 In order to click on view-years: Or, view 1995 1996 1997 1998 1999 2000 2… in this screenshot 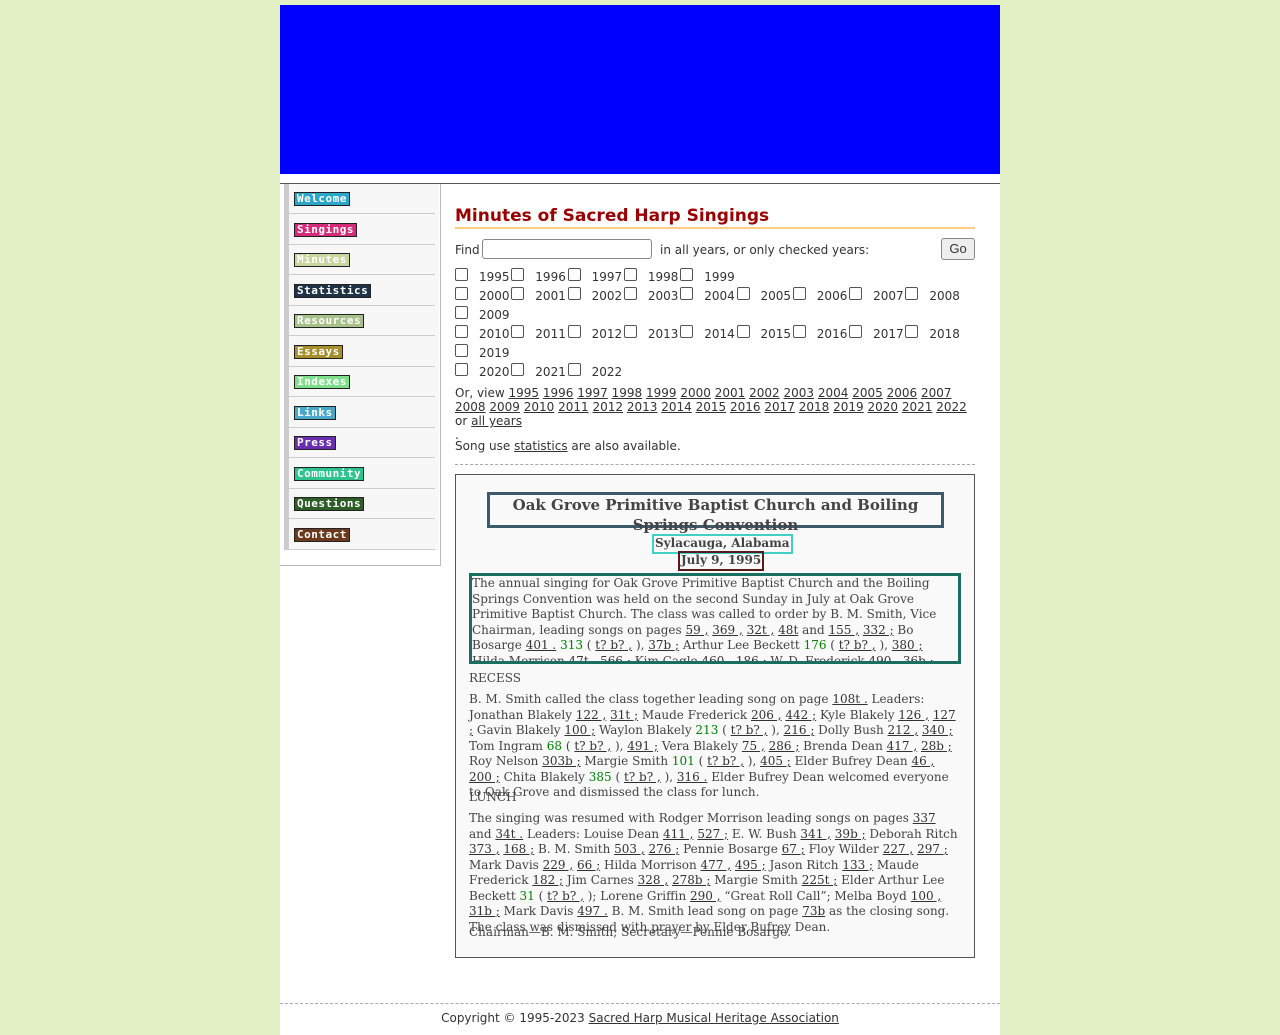, I will do `click(715, 414)`.